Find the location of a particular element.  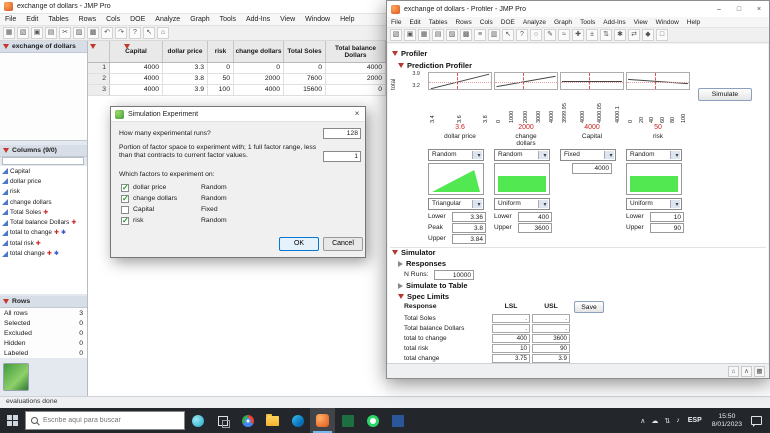

table-row: 3 4000 3.9 100 4000 15600 0 is located at coordinates (237, 90).